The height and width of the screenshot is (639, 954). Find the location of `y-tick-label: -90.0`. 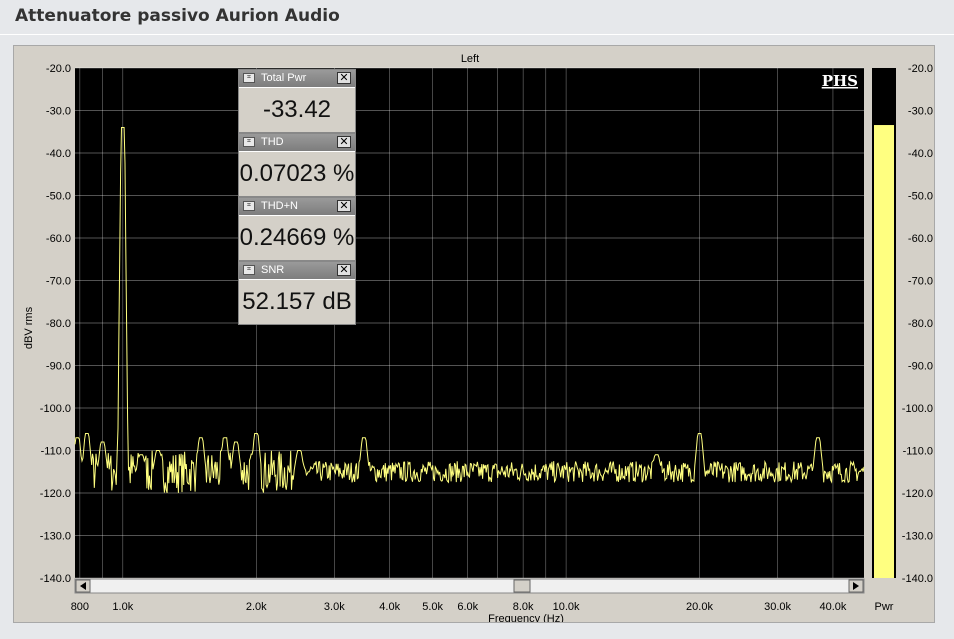

y-tick-label: -90.0 is located at coordinates (58, 367).